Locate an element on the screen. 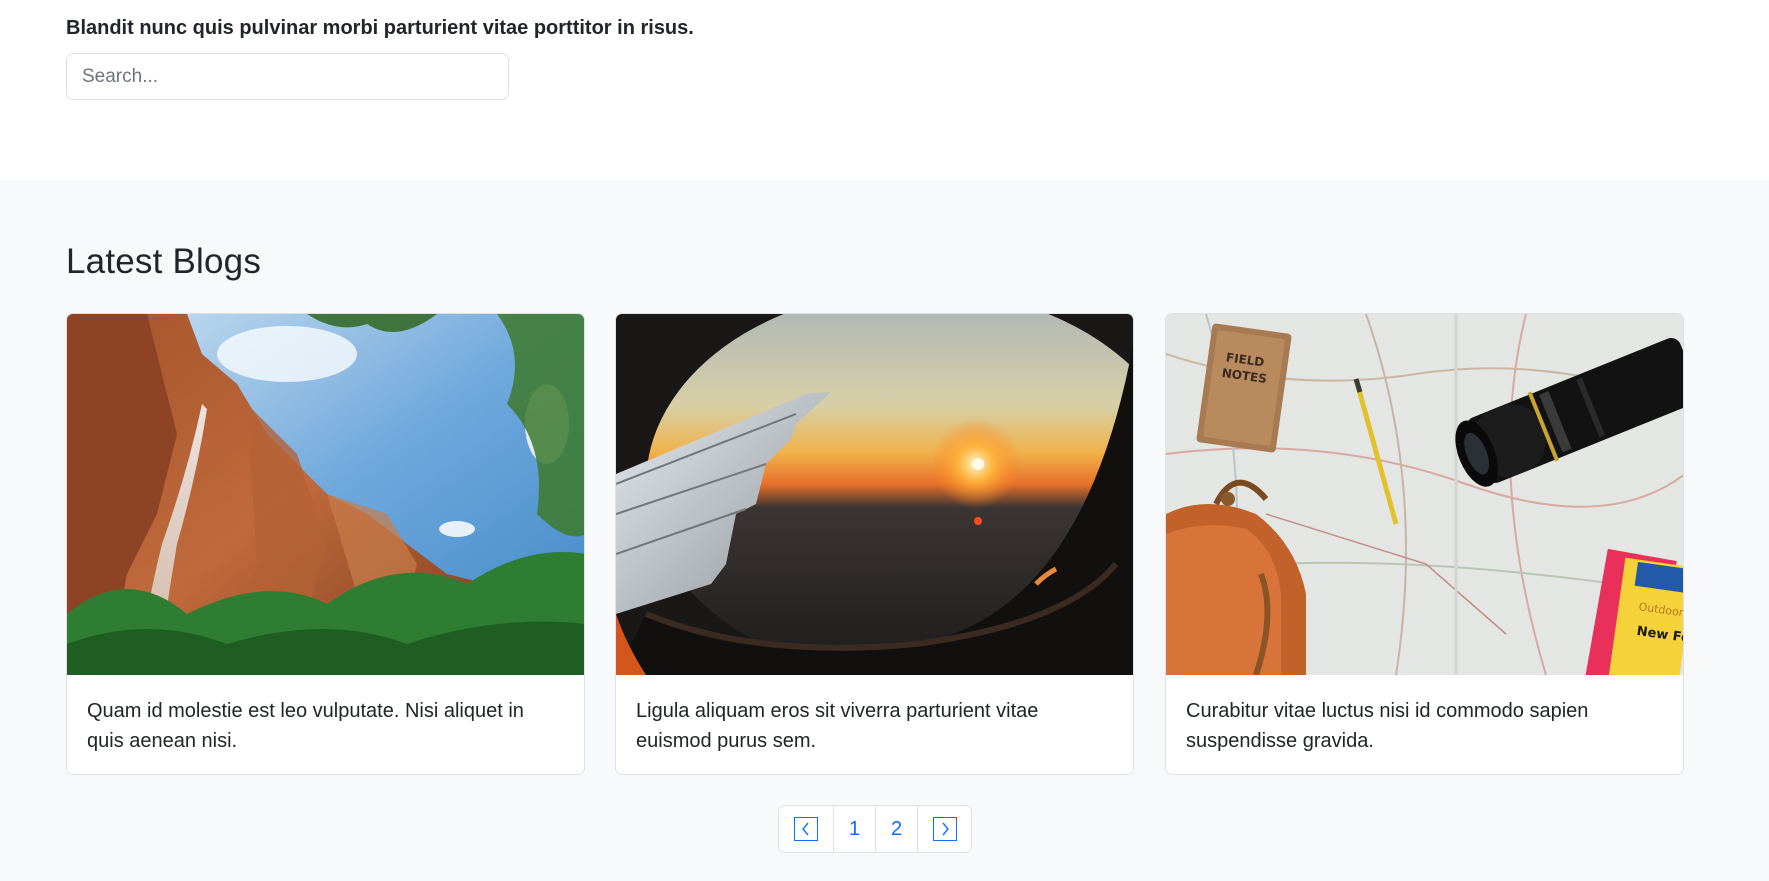  airplane-window-sunset-image is located at coordinates (875, 494).